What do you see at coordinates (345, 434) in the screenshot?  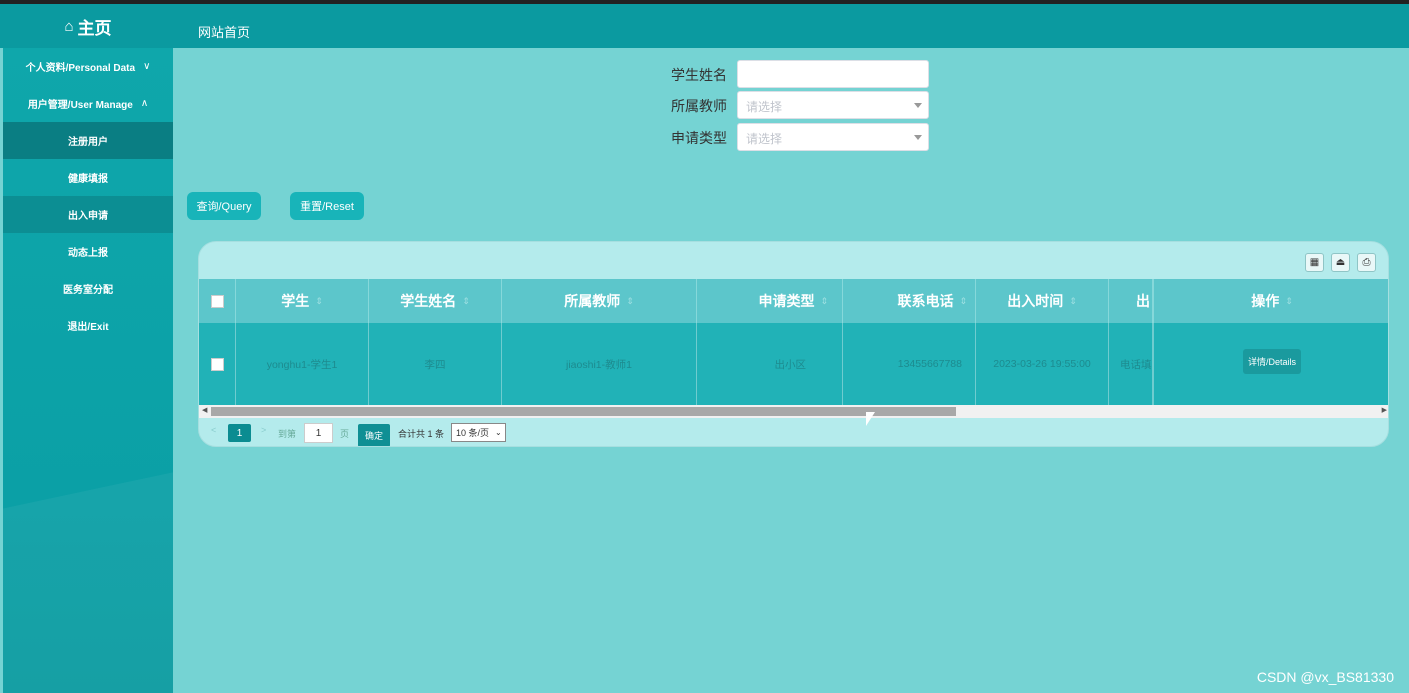 I see `page-unit-label: 页` at bounding box center [345, 434].